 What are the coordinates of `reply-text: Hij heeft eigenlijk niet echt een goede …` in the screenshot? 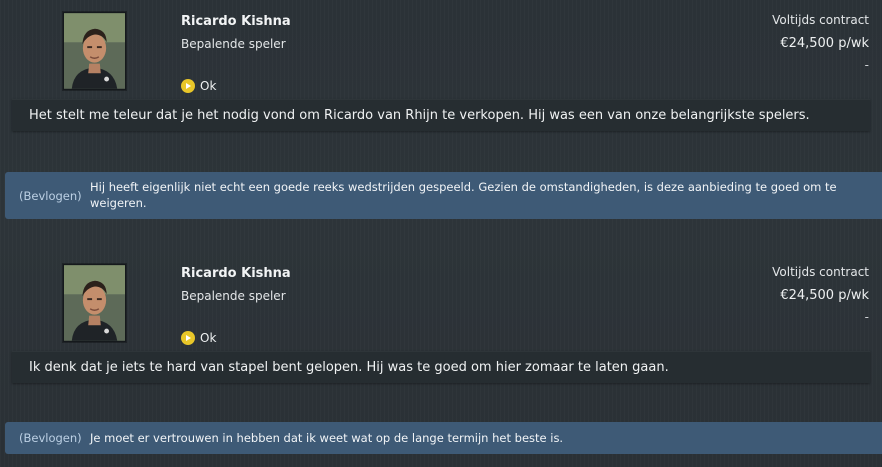 It's located at (463, 195).